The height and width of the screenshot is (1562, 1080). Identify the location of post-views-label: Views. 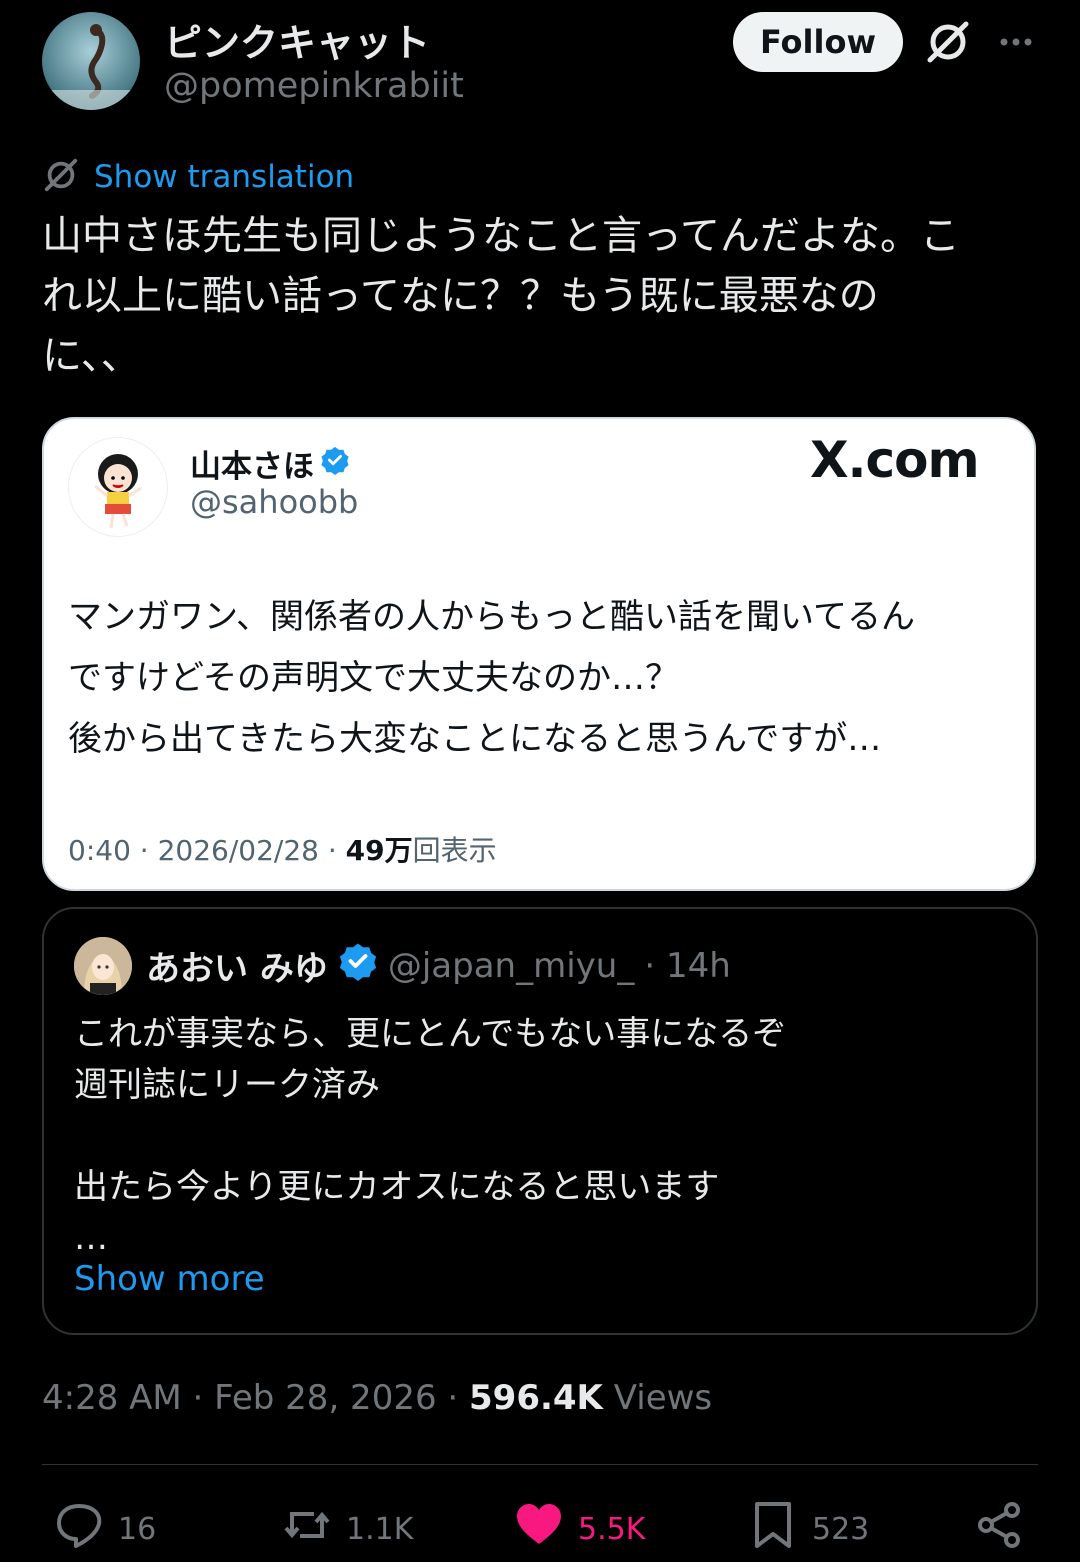
(657, 1398).